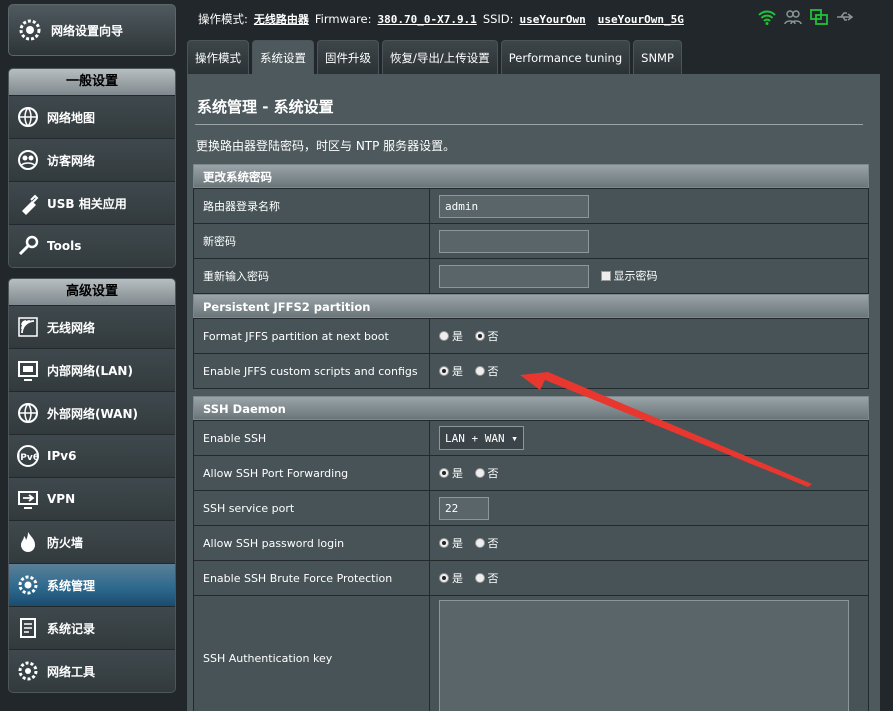 Image resolution: width=893 pixels, height=711 pixels. Describe the element at coordinates (475, 438) in the screenshot. I see `enable-ssh-value: LAN + WAN` at that location.